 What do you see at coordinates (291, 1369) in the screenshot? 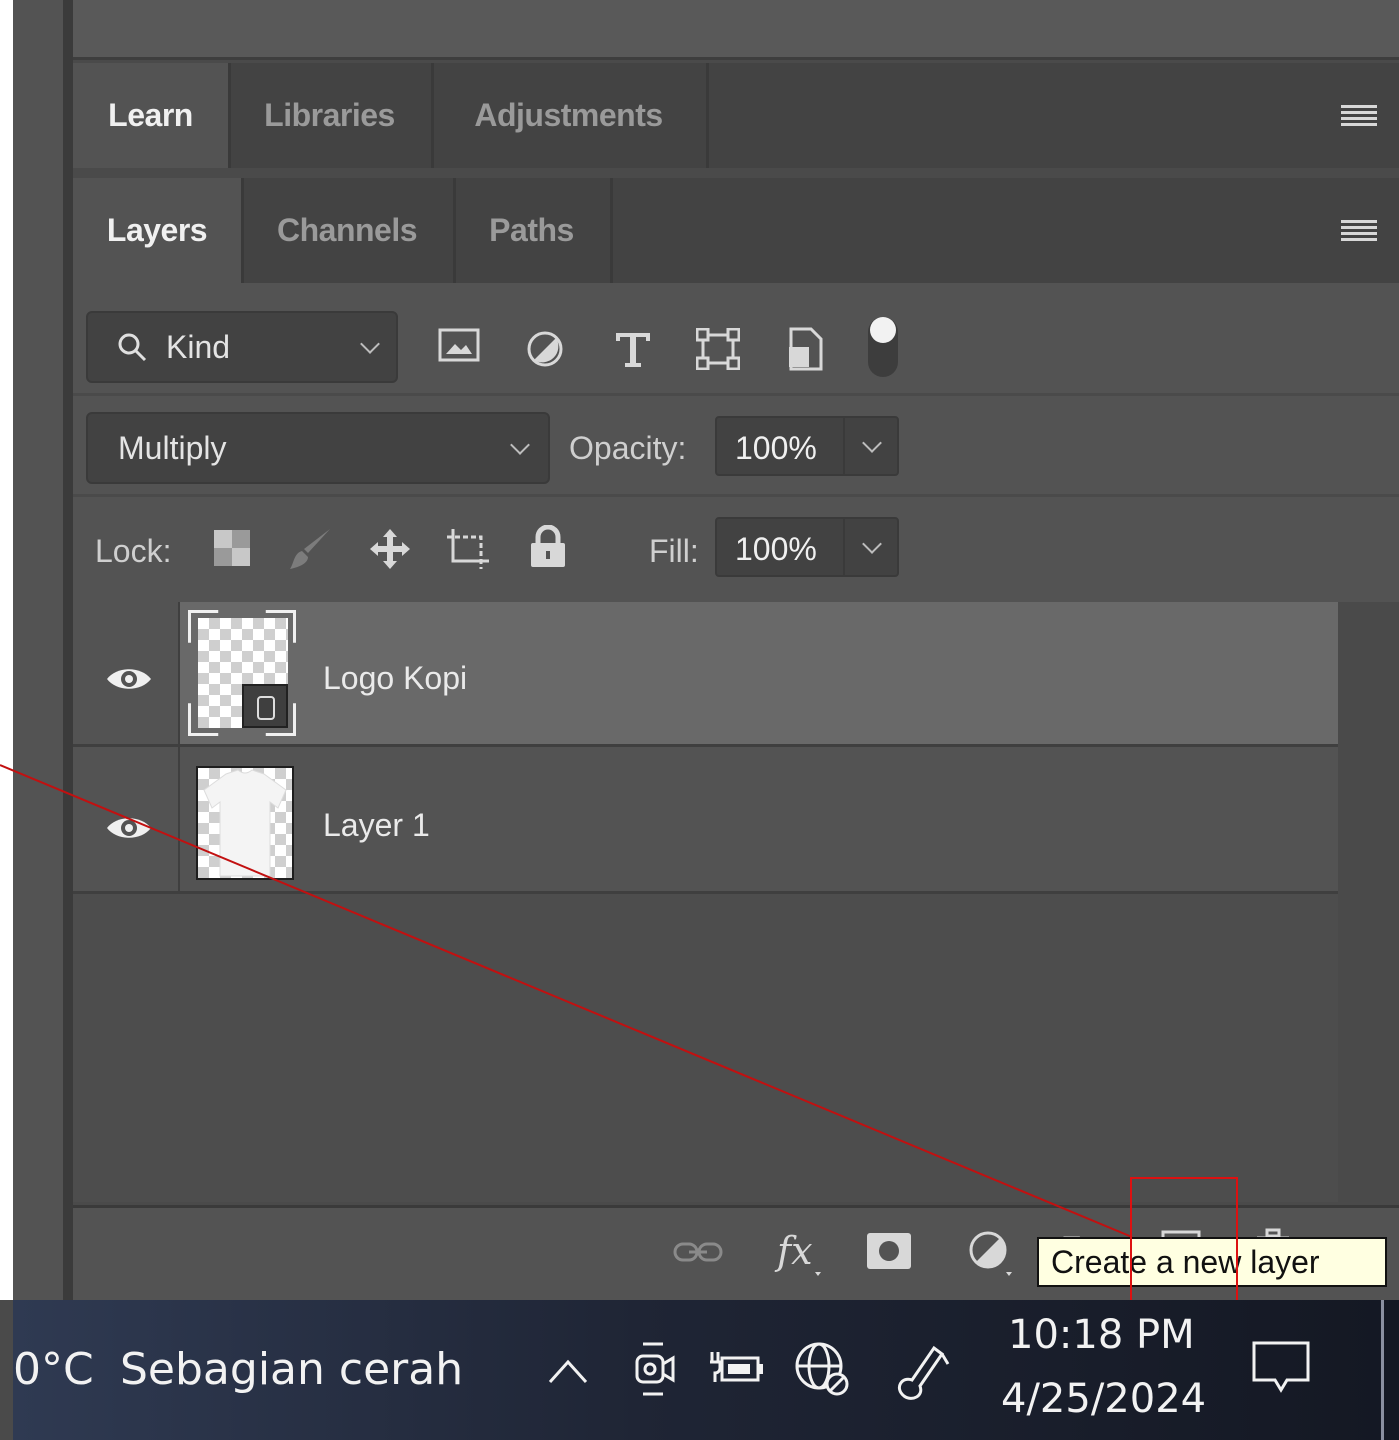
I see `weather-description: Sebagian cerah` at bounding box center [291, 1369].